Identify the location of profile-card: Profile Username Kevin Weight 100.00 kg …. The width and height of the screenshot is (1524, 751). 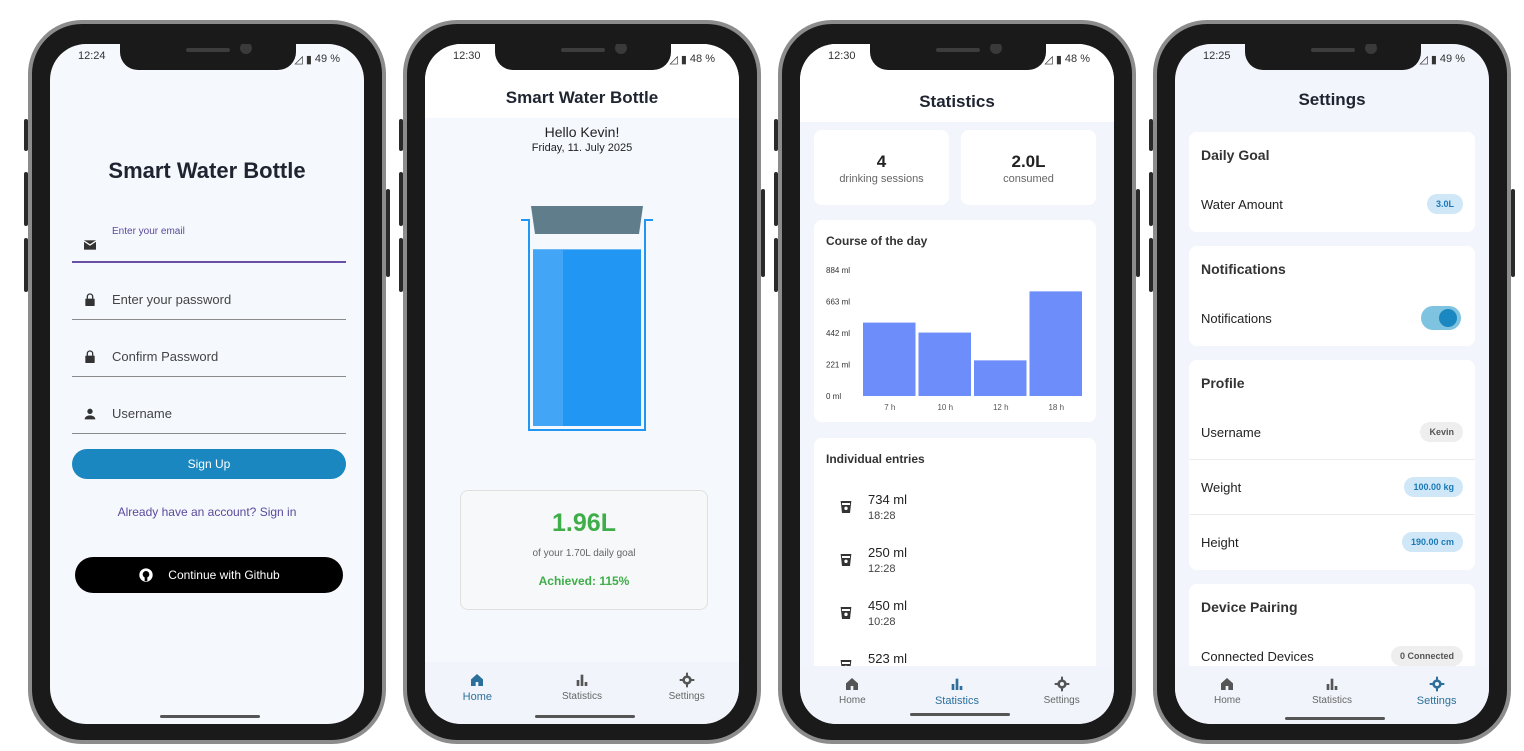
(1332, 465).